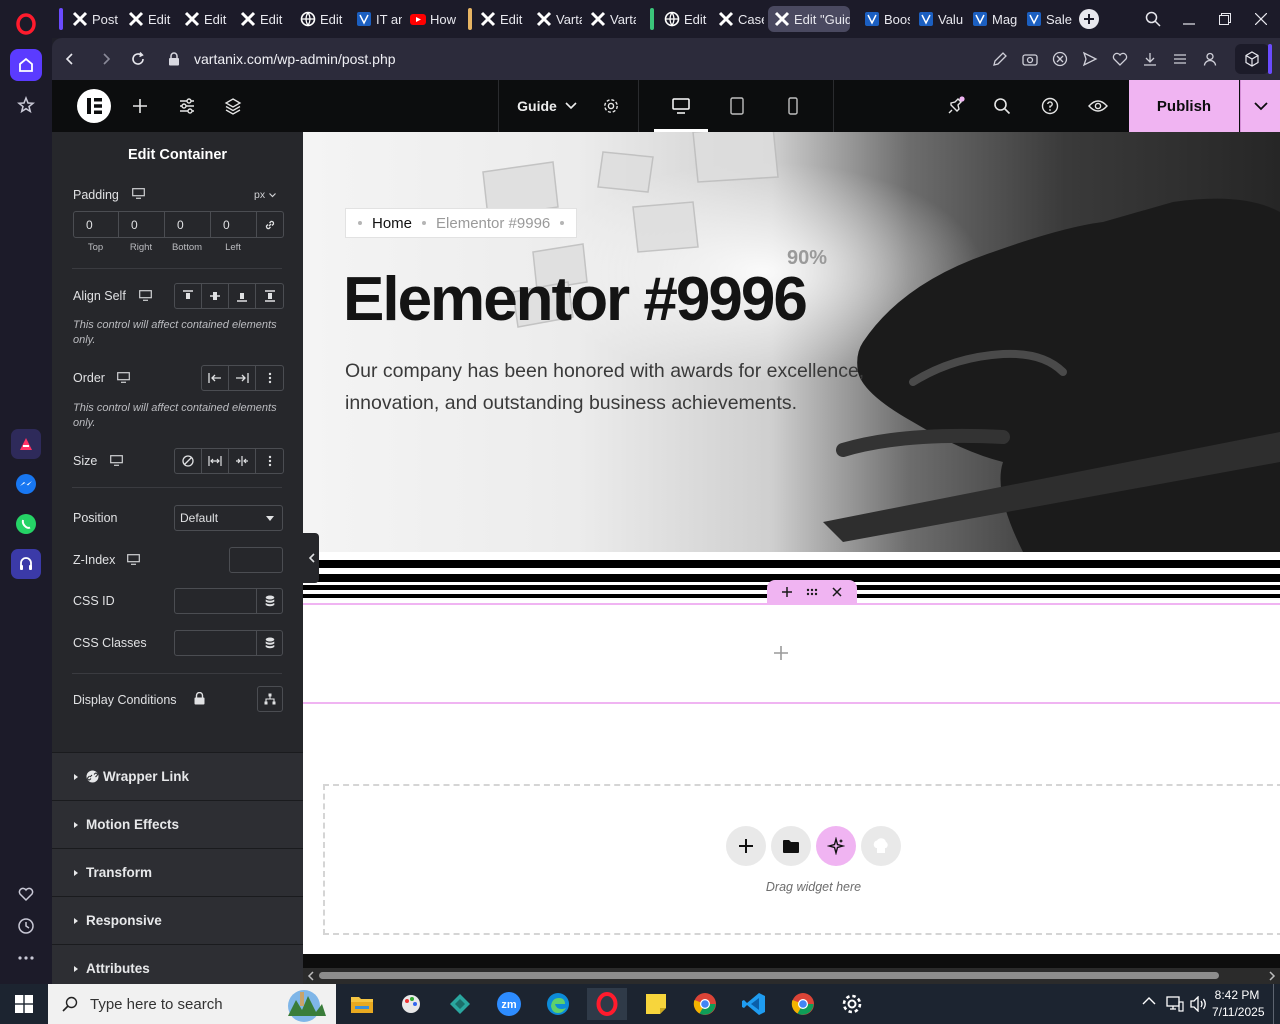 This screenshot has height=1024, width=1280. Describe the element at coordinates (392, 223) in the screenshot. I see `breadcrumb-home-link: Home` at that location.